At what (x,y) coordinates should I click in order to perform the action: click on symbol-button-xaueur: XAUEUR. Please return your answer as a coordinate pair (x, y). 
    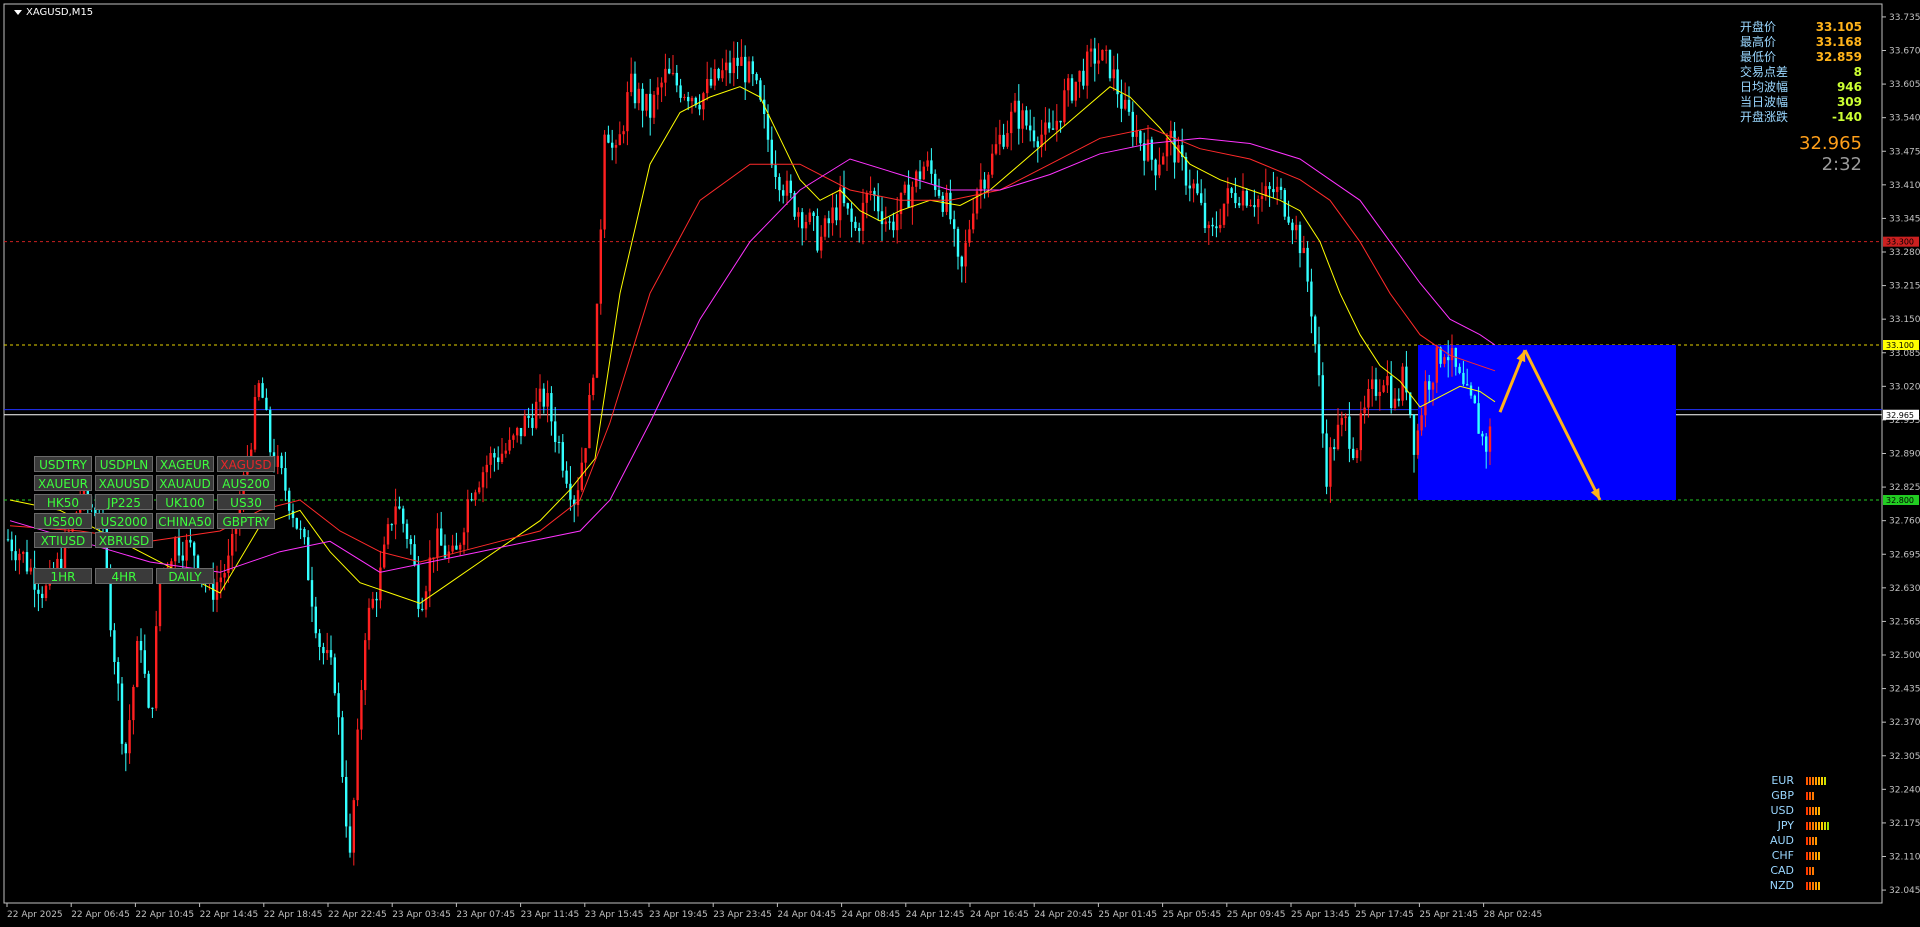
    Looking at the image, I should click on (63, 483).